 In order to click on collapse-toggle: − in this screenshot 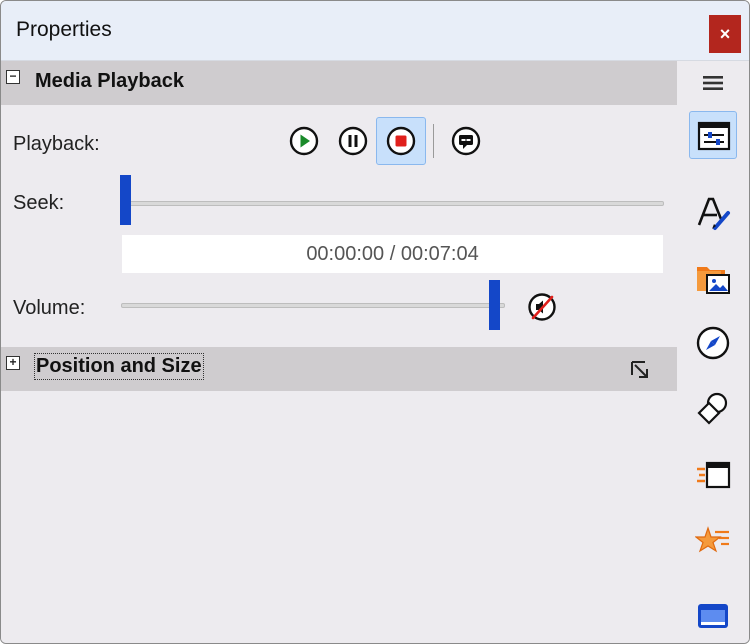, I will do `click(13, 77)`.